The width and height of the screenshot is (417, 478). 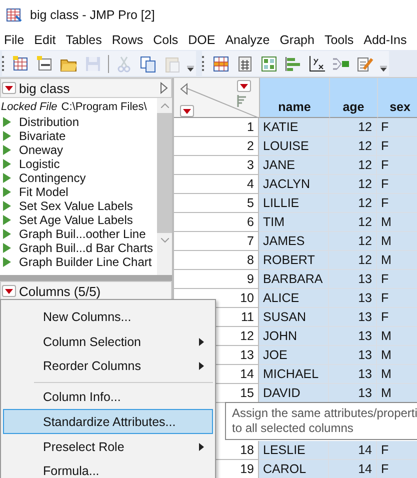 I want to click on panel-title: big class, so click(x=45, y=88).